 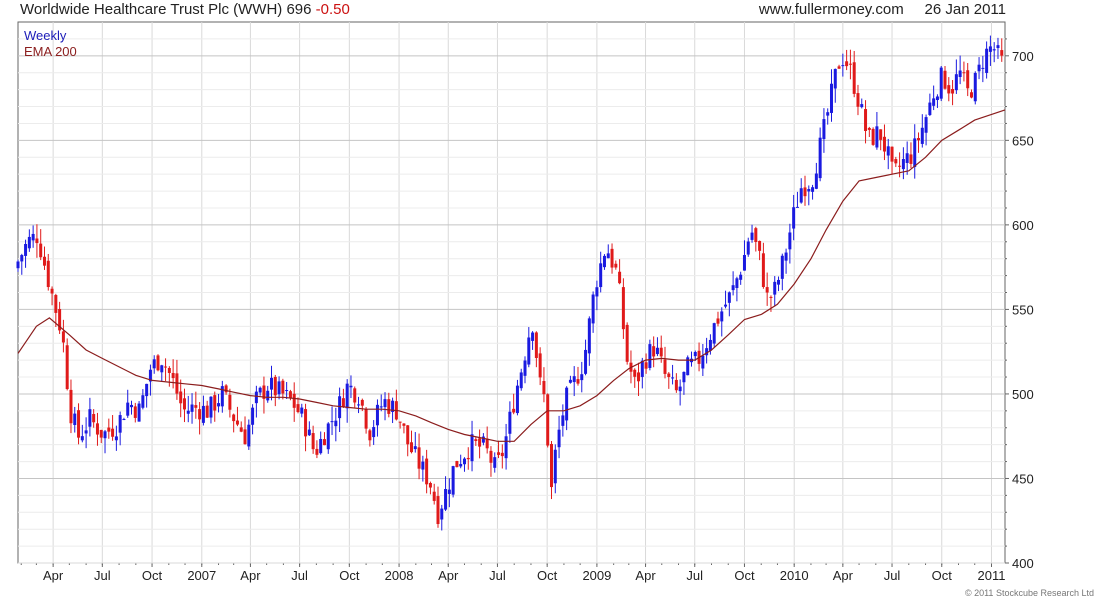 What do you see at coordinates (201, 575) in the screenshot?
I see `x-tick-label: 2007` at bounding box center [201, 575].